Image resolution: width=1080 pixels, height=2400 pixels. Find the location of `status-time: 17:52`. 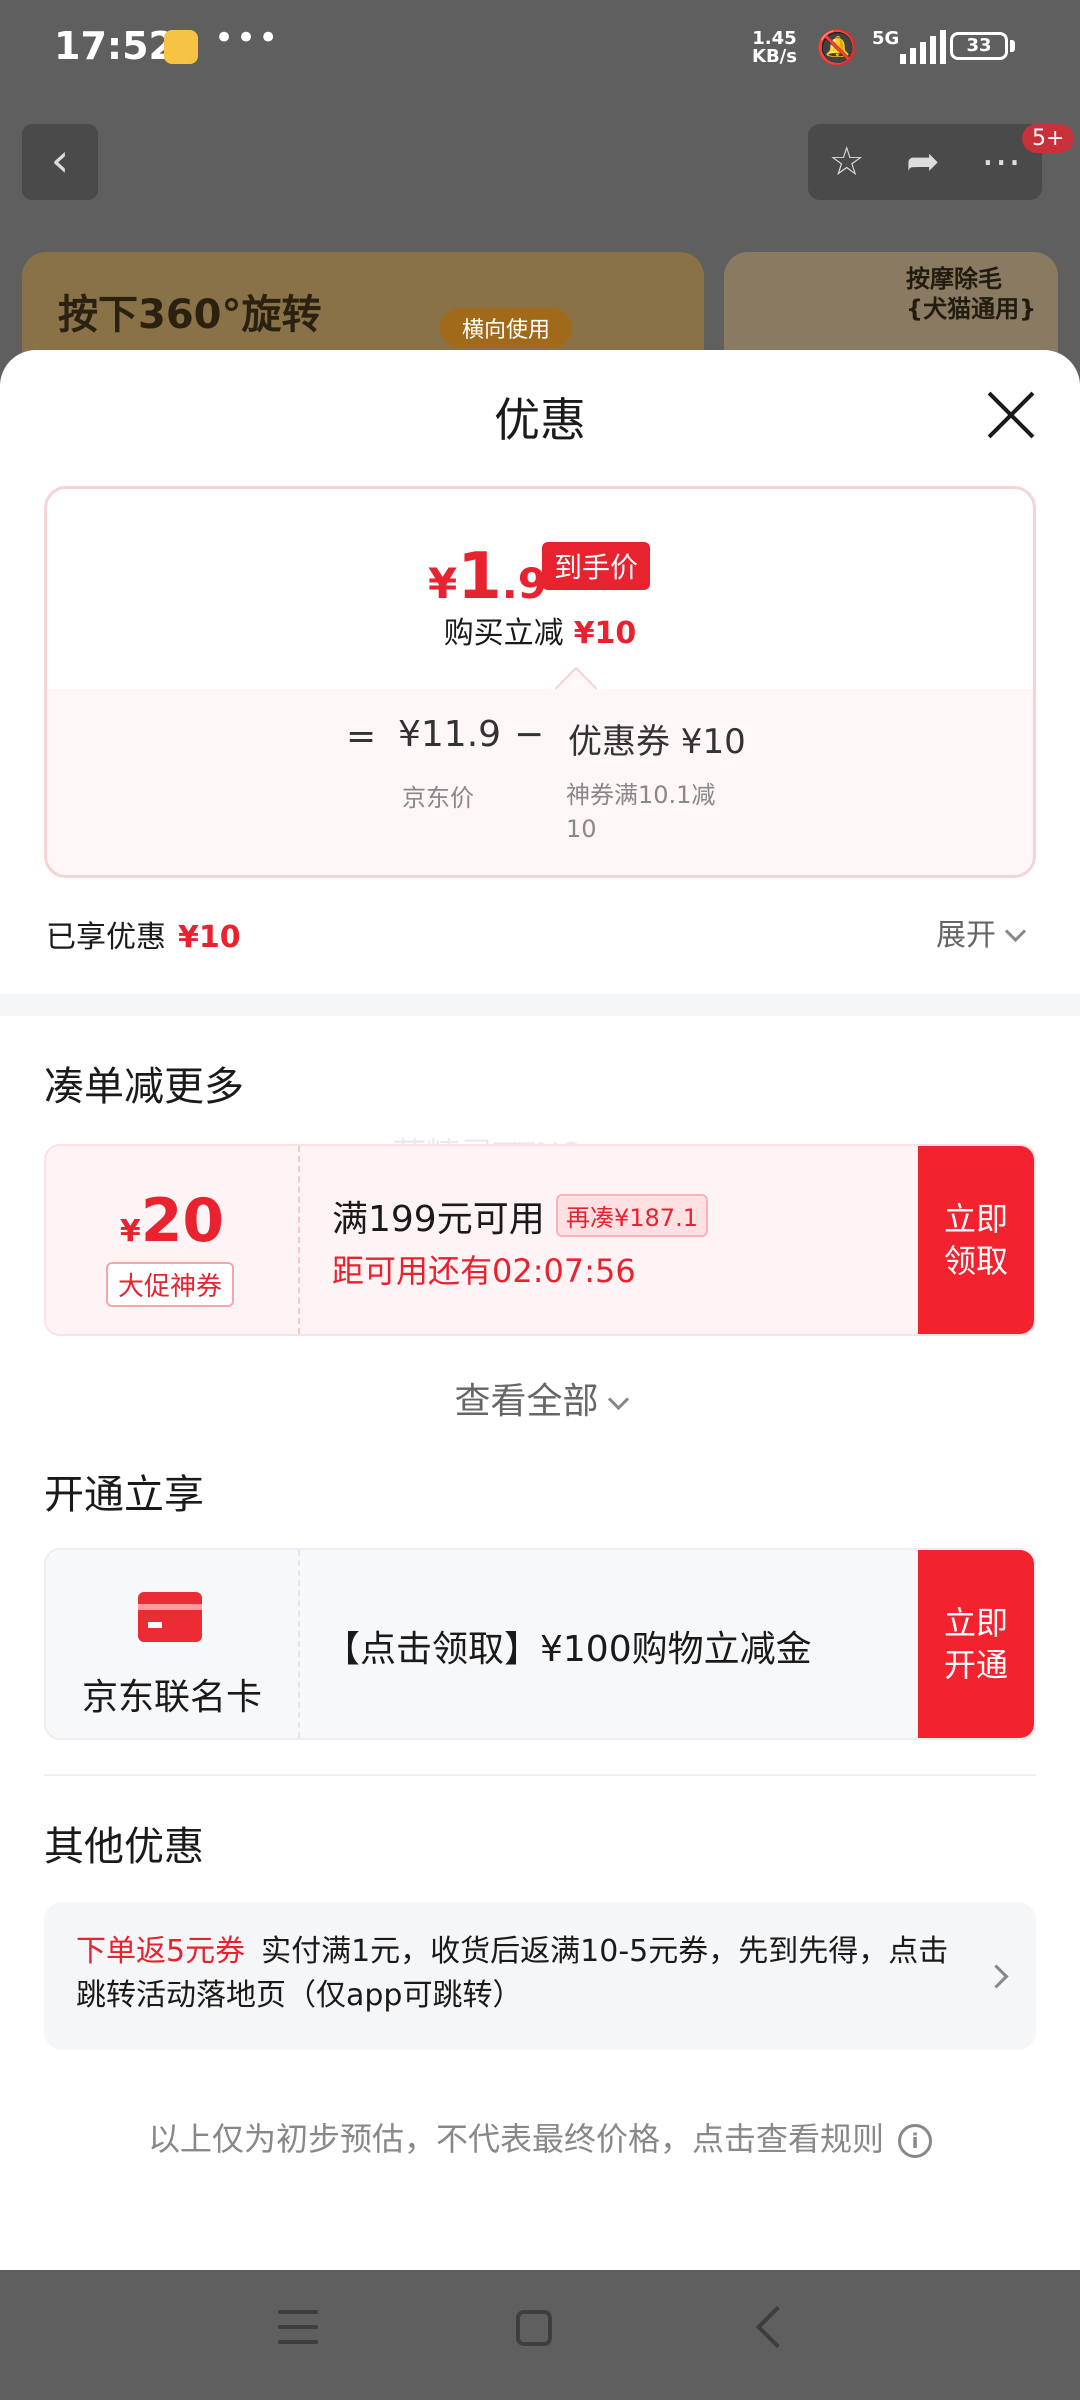

status-time: 17:52 is located at coordinates (114, 46).